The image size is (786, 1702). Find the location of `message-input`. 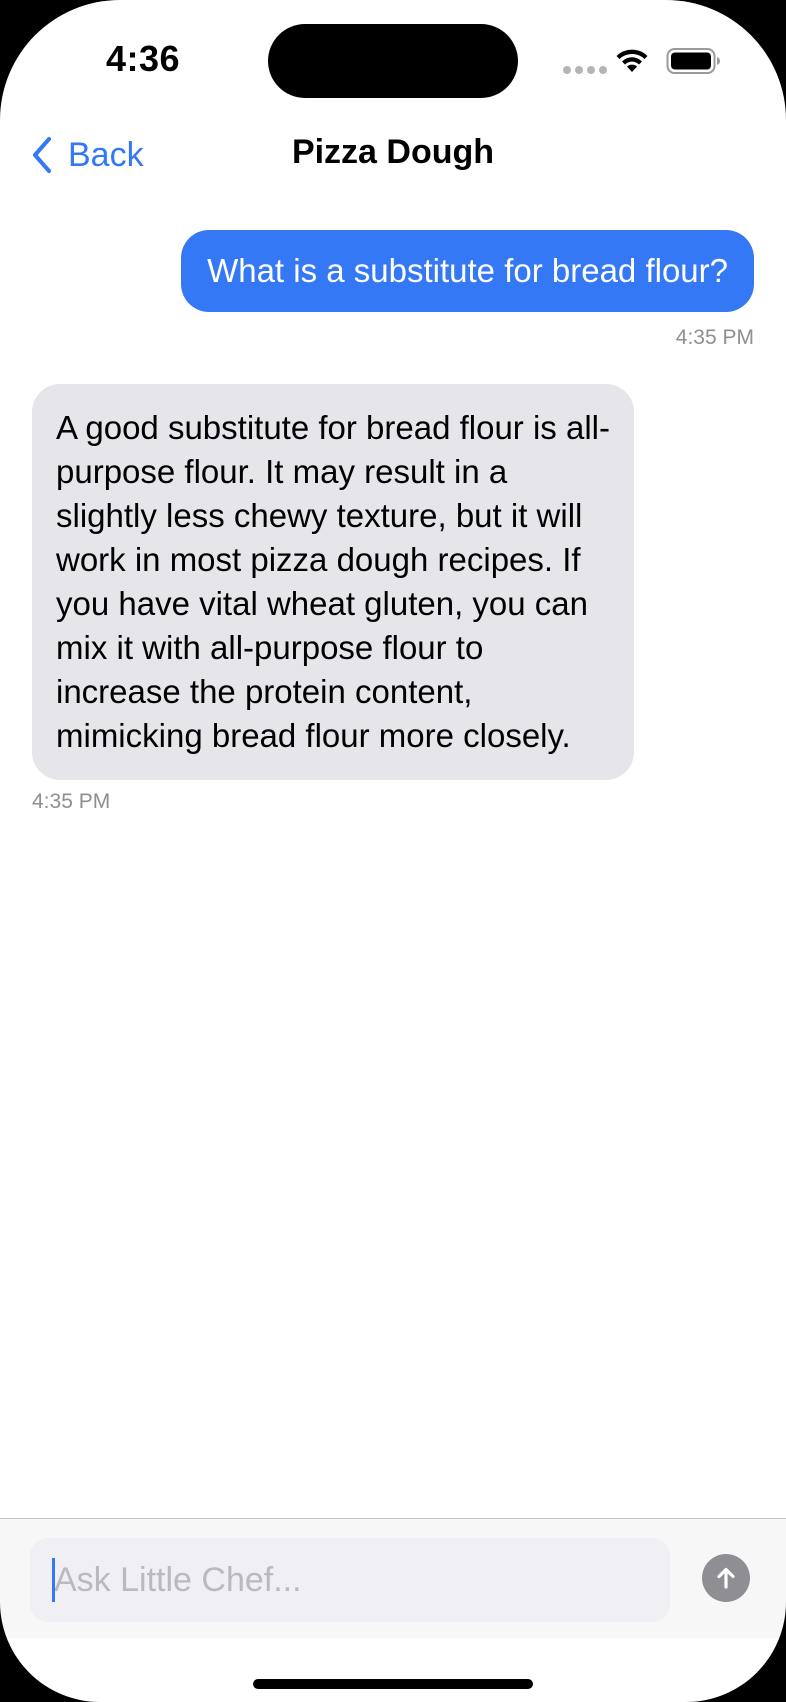

message-input is located at coordinates (350, 1580).